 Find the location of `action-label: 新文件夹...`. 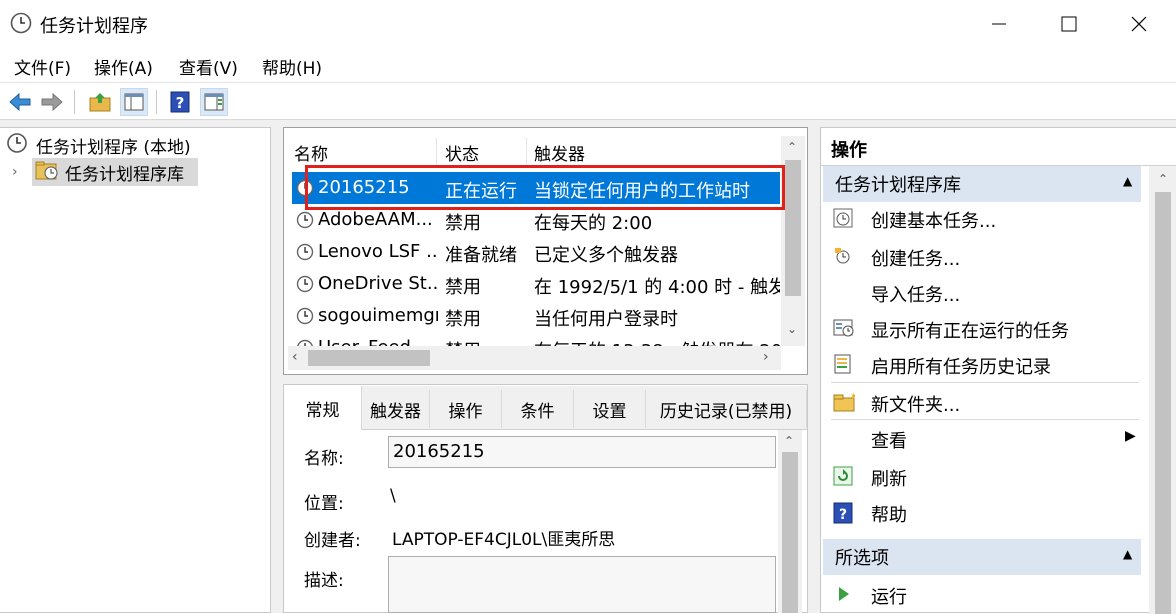

action-label: 新文件夹... is located at coordinates (916, 405).